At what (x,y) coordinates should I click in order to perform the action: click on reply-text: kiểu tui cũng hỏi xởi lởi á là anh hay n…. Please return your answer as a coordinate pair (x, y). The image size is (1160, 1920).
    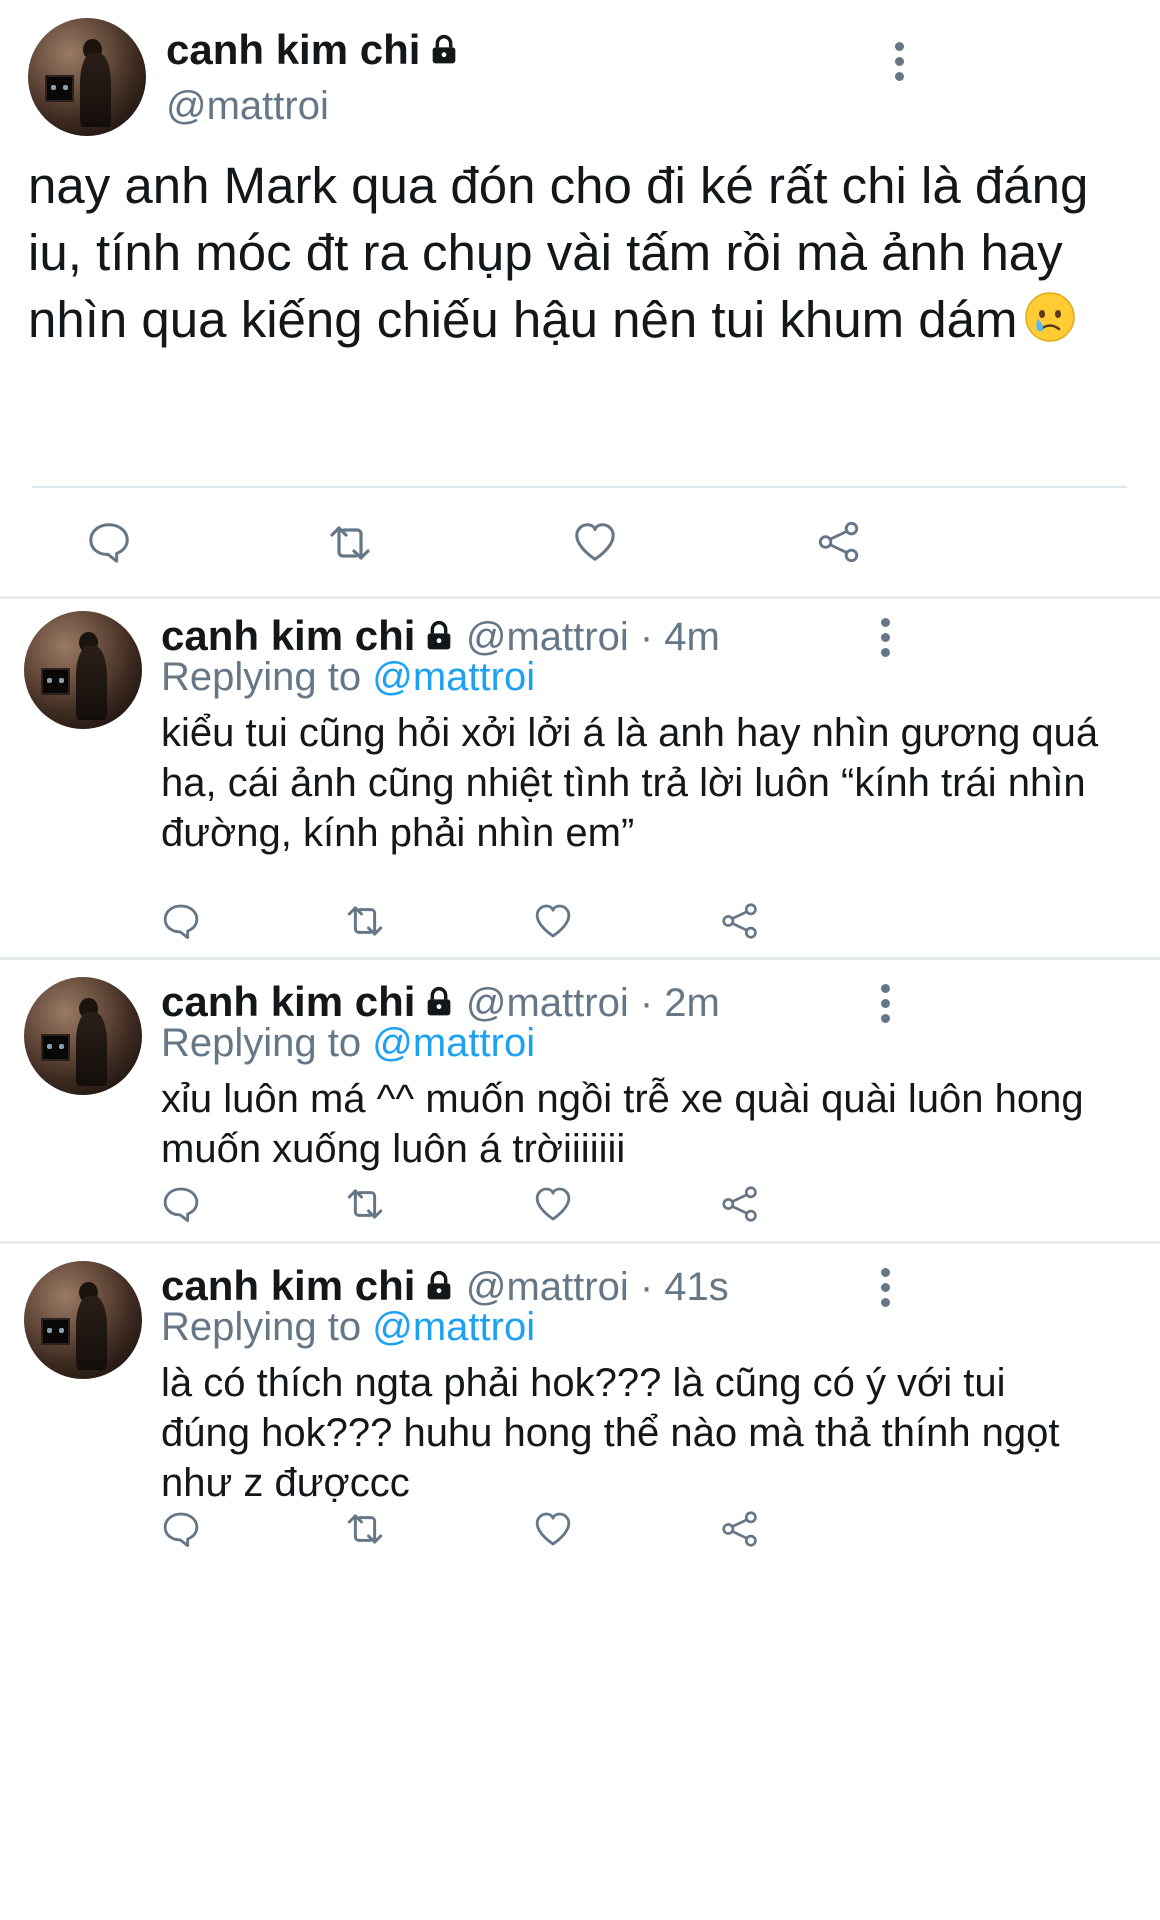
    Looking at the image, I should click on (630, 783).